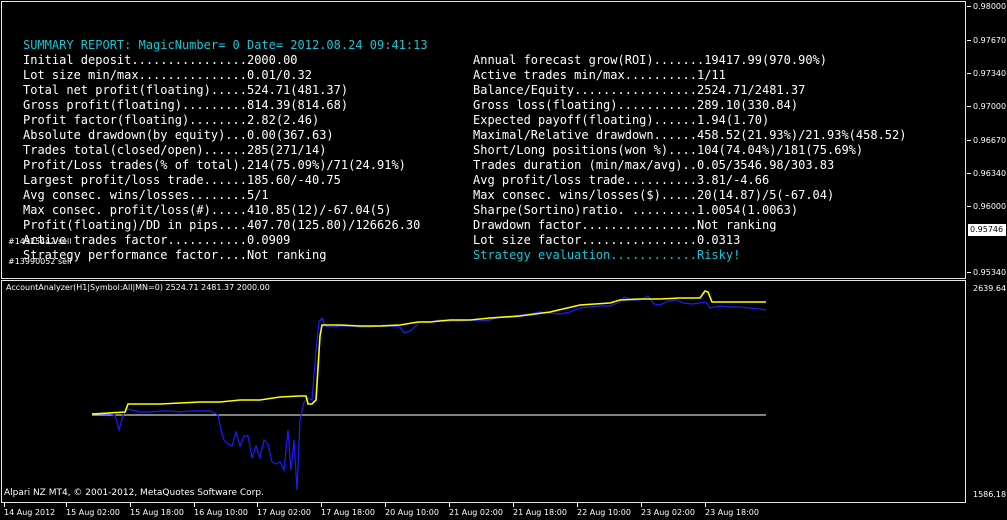 The width and height of the screenshot is (1007, 520). I want to click on time-label: 22 Aug 10:00, so click(604, 512).